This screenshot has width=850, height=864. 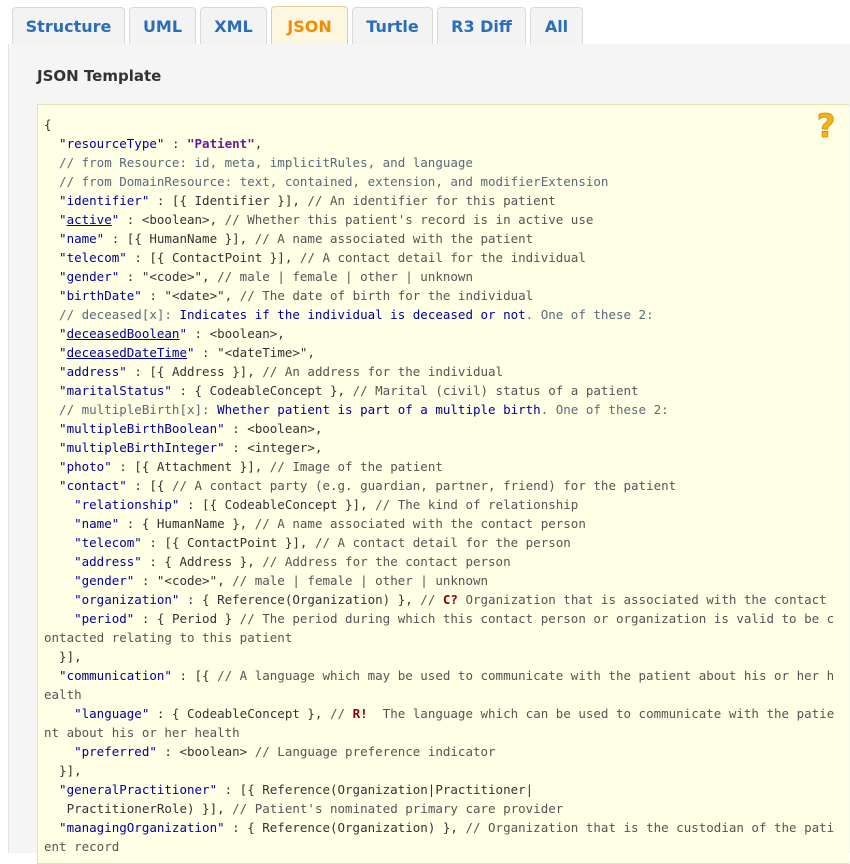 I want to click on code-token: "Patient", so click(x=221, y=143).